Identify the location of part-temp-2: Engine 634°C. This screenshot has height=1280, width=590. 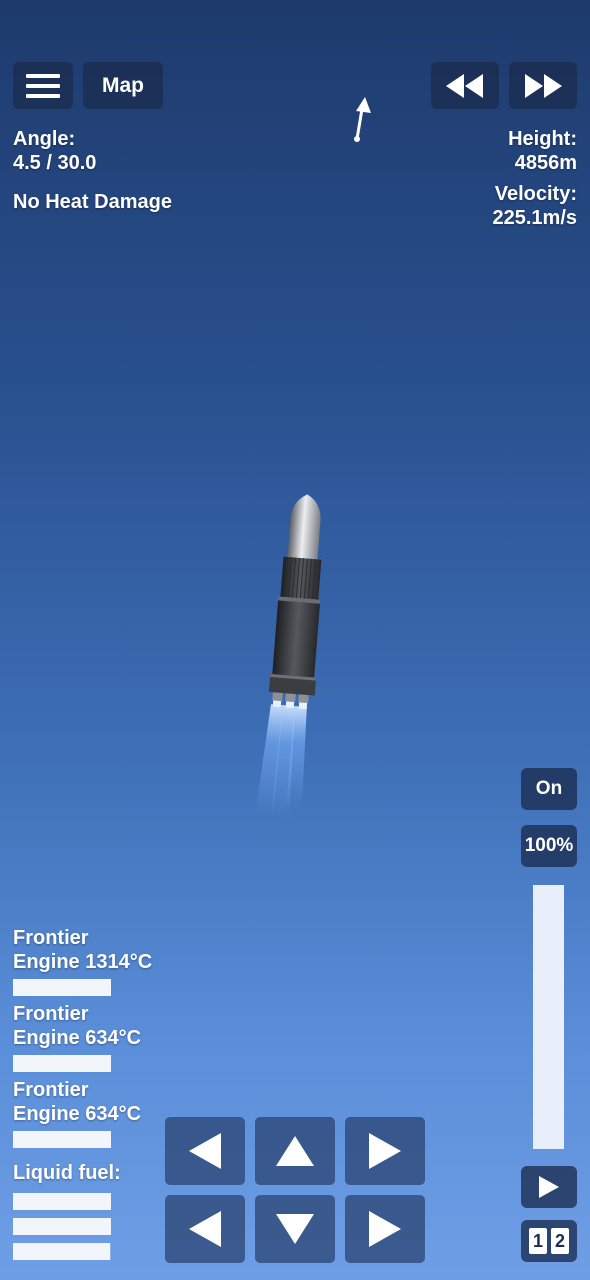
(77, 1038).